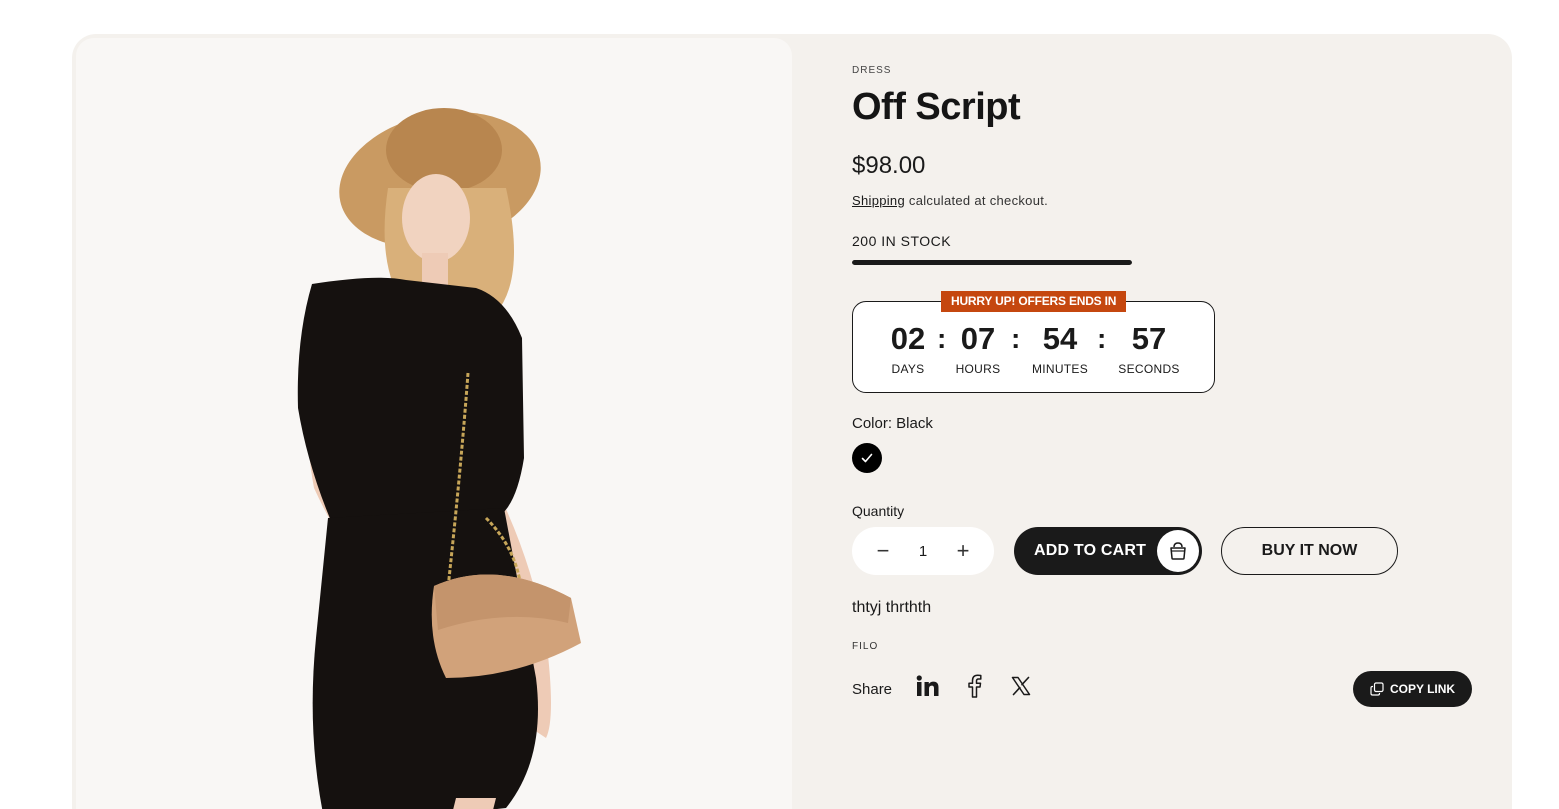 Image resolution: width=1559 pixels, height=809 pixels. Describe the element at coordinates (892, 607) in the screenshot. I see `product-description: thtyj thrthth` at that location.